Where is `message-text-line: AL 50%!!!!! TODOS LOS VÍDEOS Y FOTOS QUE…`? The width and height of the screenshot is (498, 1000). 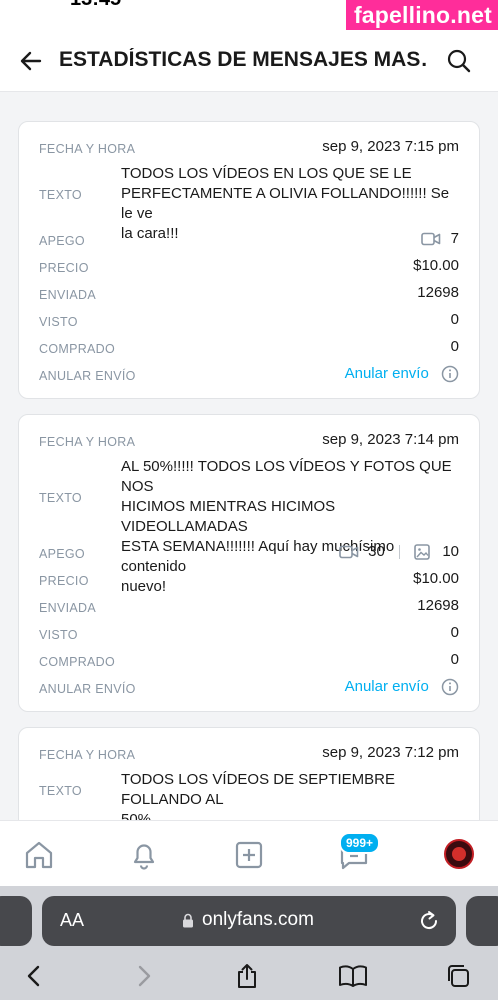
message-text-line: AL 50%!!!!! TODOS LOS VÍDEOS Y FOTOS QUE… is located at coordinates (286, 476).